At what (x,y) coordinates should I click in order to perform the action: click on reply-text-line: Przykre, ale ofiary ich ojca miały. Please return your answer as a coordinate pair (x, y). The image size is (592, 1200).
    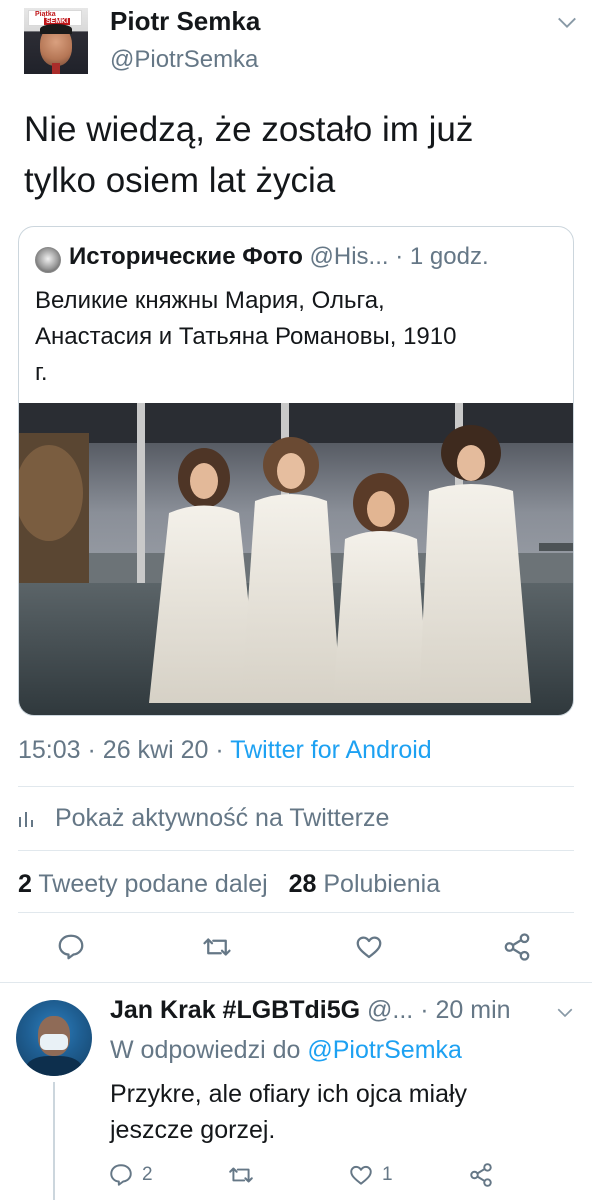
    Looking at the image, I should click on (289, 1094).